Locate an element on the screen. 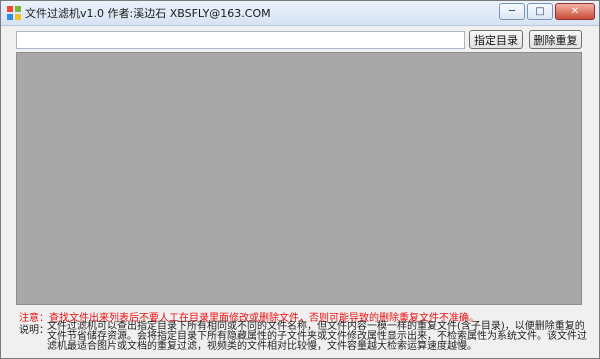 This screenshot has height=359, width=600. maximize-button: □ is located at coordinates (540, 11).